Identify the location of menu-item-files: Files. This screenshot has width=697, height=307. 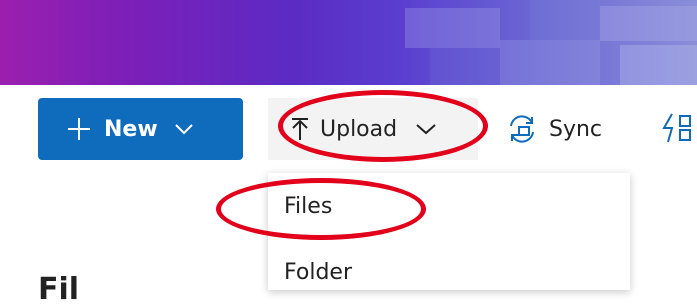
(449, 206).